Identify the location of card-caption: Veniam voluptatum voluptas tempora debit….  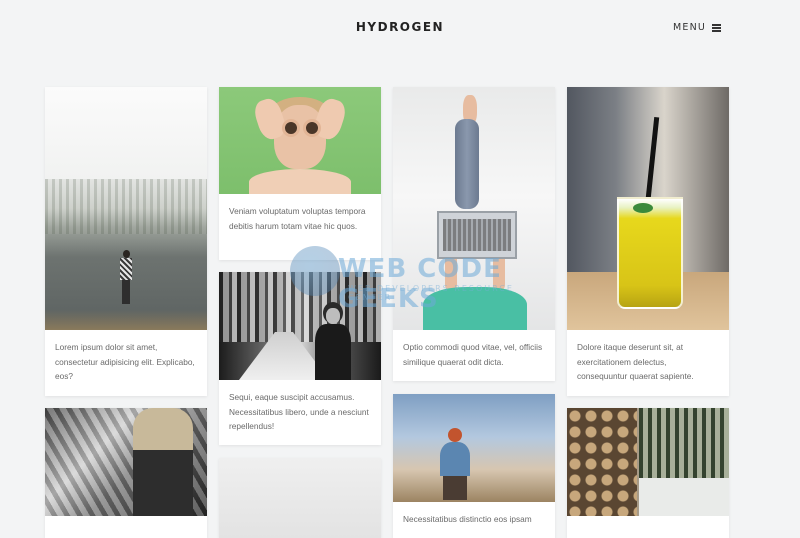
(297, 218).